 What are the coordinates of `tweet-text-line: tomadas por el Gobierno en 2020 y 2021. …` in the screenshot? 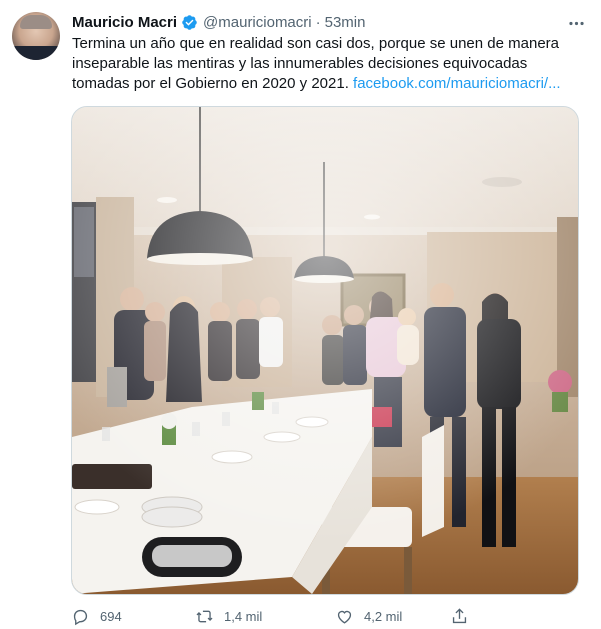 It's located at (327, 84).